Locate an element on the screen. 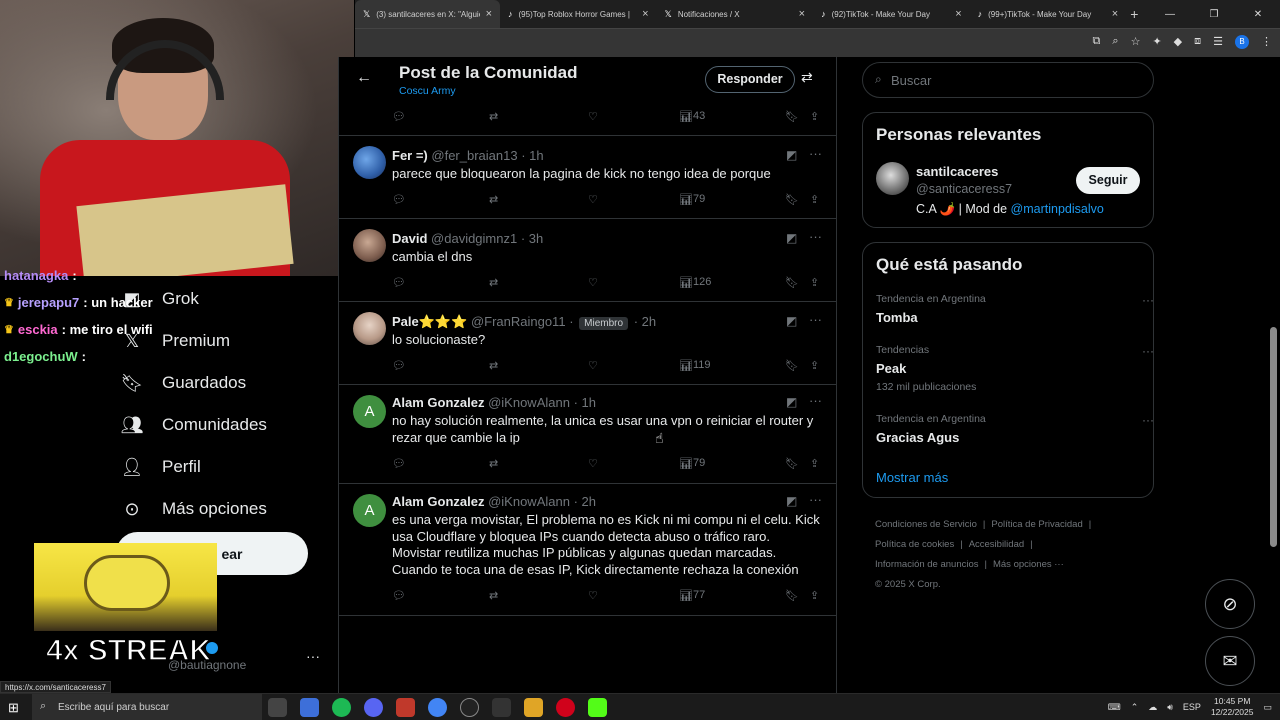 The height and width of the screenshot is (720, 1280). tab-tiktok-99: ♪ (99+)TikTok - Make Your Day × is located at coordinates (1048, 14).